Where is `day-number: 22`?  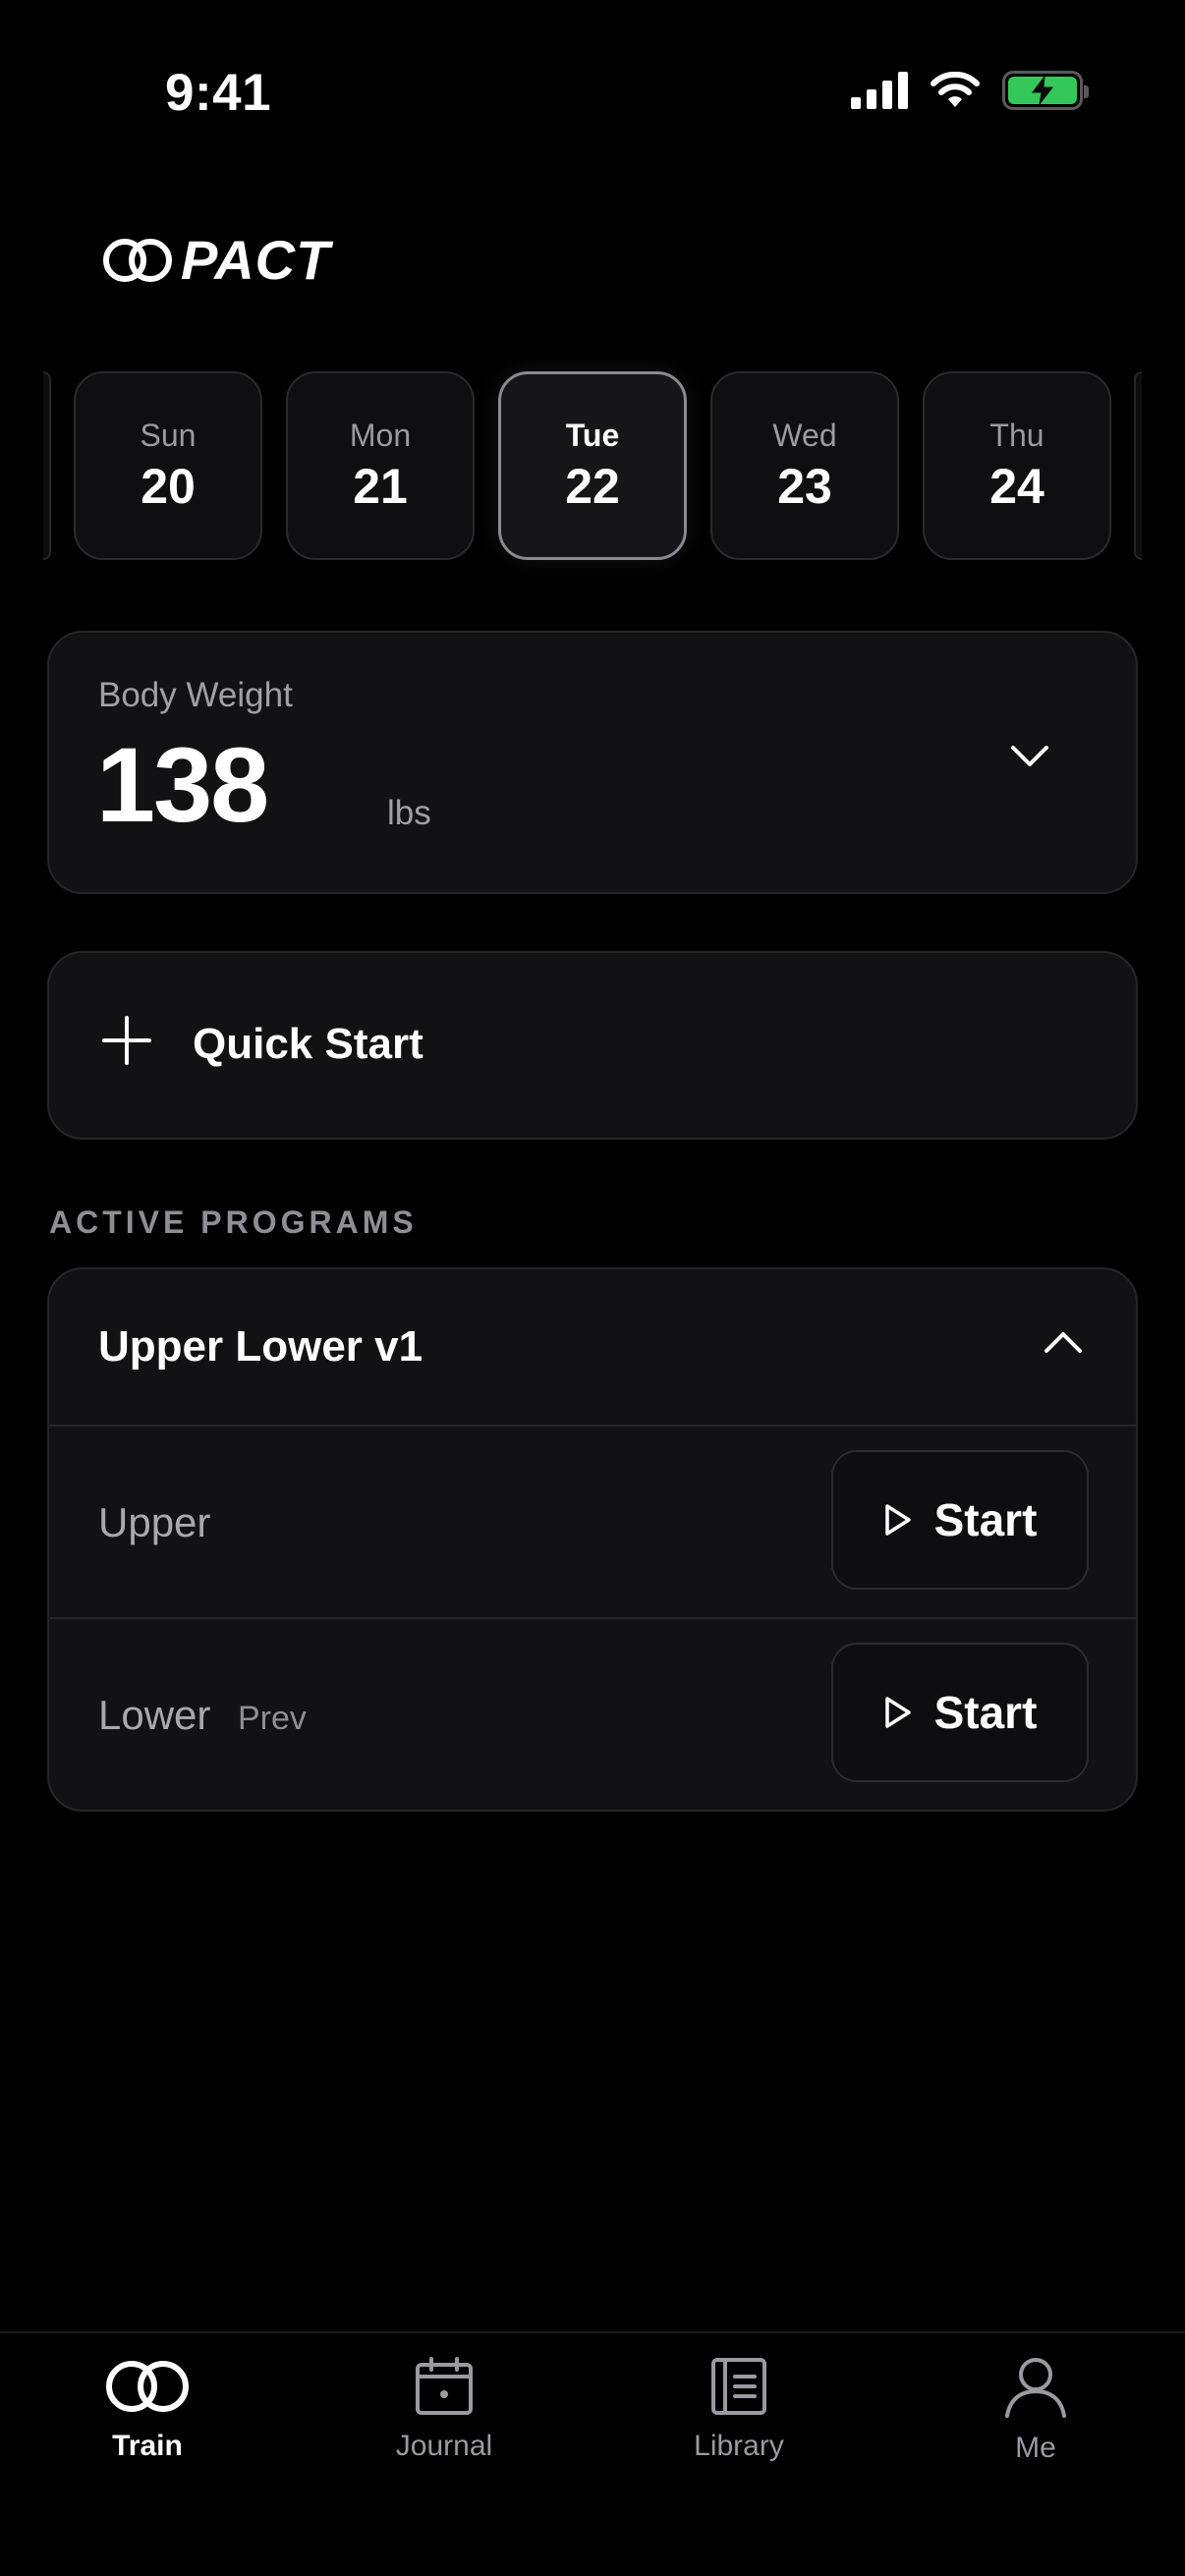 day-number: 22 is located at coordinates (592, 486).